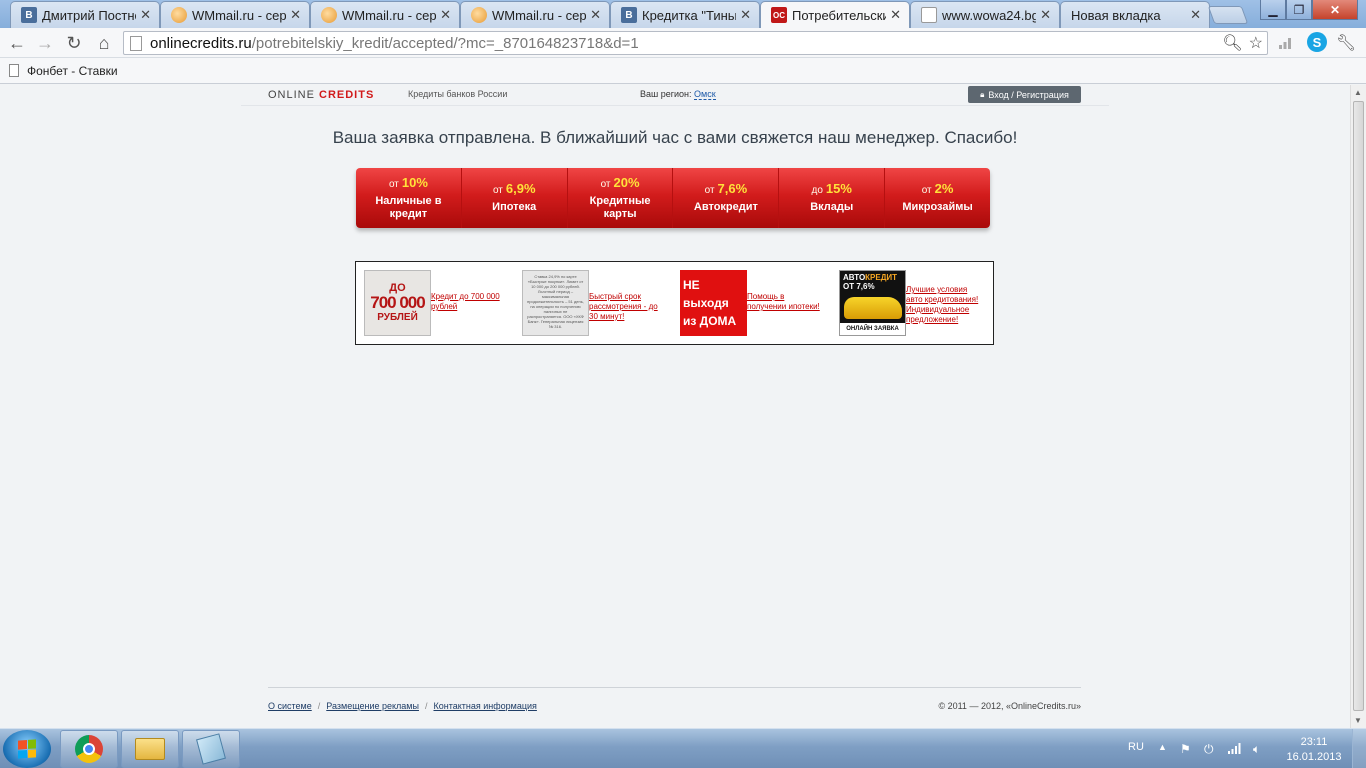  I want to click on home-icon: ⌂, so click(104, 43).